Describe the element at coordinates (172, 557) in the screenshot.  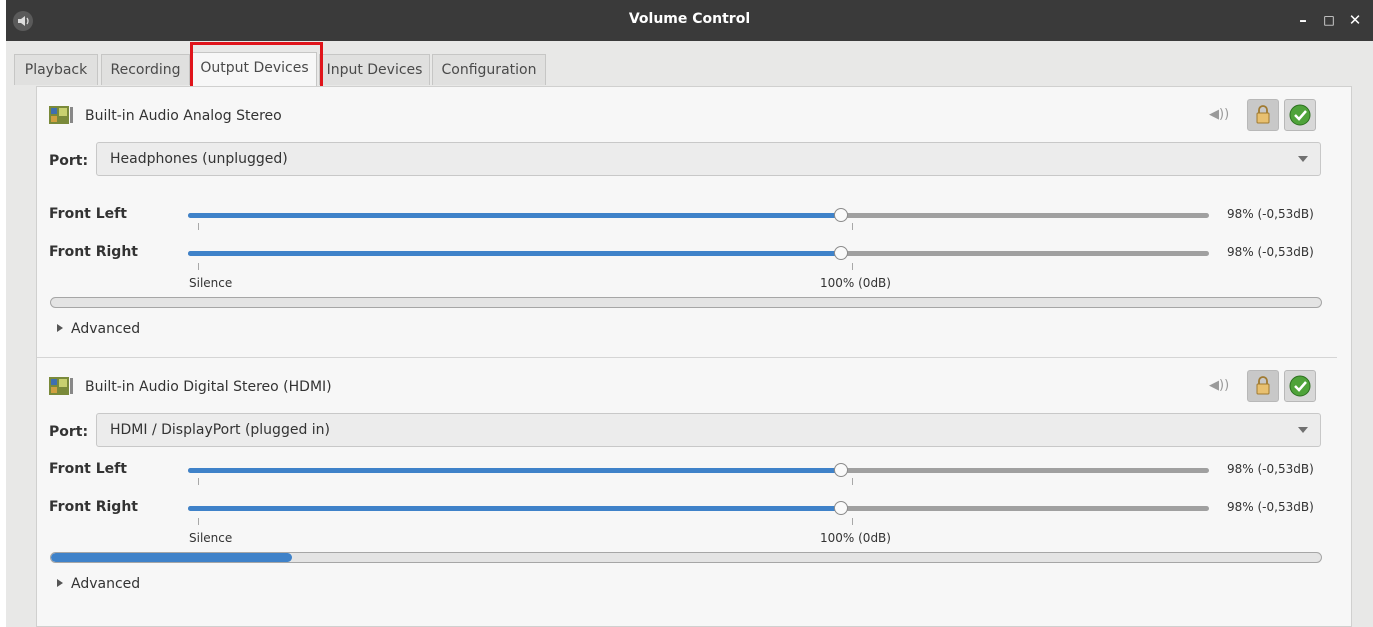
I see `peak-meter-fill` at that location.